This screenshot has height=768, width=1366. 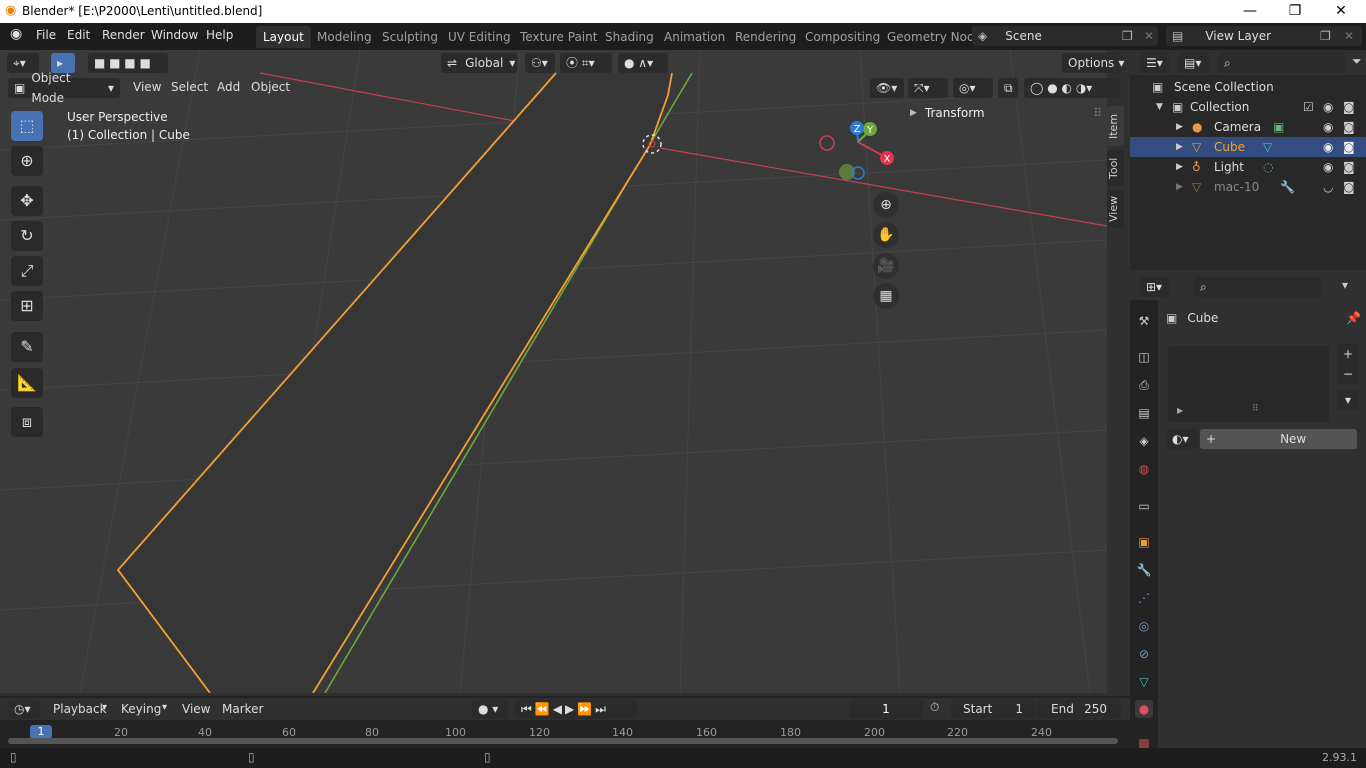 I want to click on view-layer-remove-icon: ✕, so click(x=1349, y=36).